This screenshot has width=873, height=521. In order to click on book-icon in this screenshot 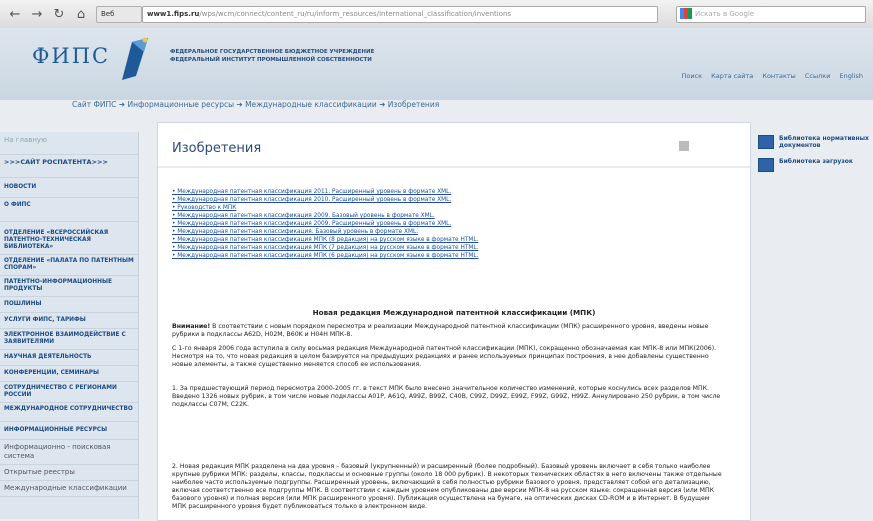, I will do `click(766, 142)`.